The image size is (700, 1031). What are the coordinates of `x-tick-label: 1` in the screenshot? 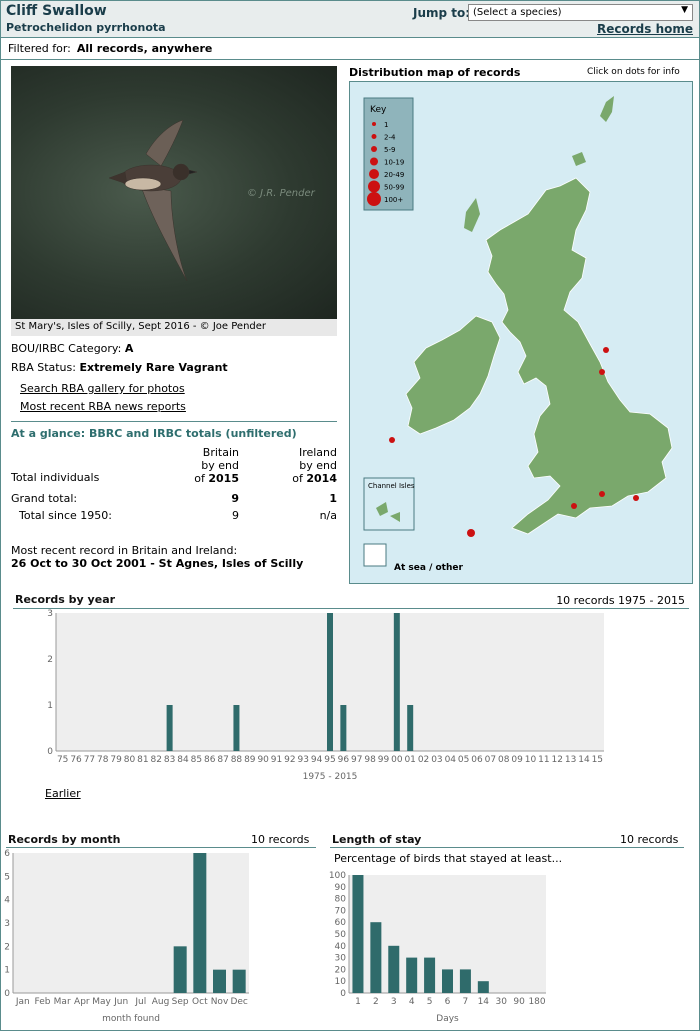 It's located at (358, 1002).